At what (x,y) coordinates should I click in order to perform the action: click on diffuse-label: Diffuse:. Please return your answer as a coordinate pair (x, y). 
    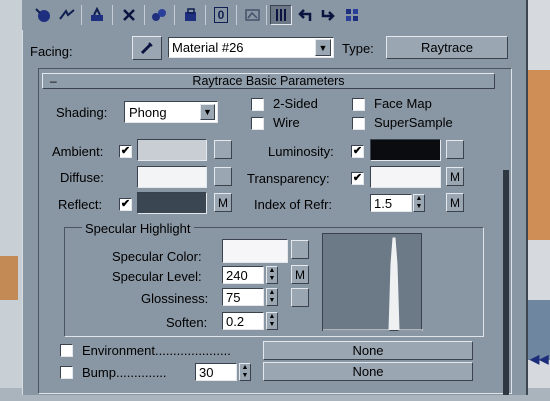
    Looking at the image, I should click on (82, 177).